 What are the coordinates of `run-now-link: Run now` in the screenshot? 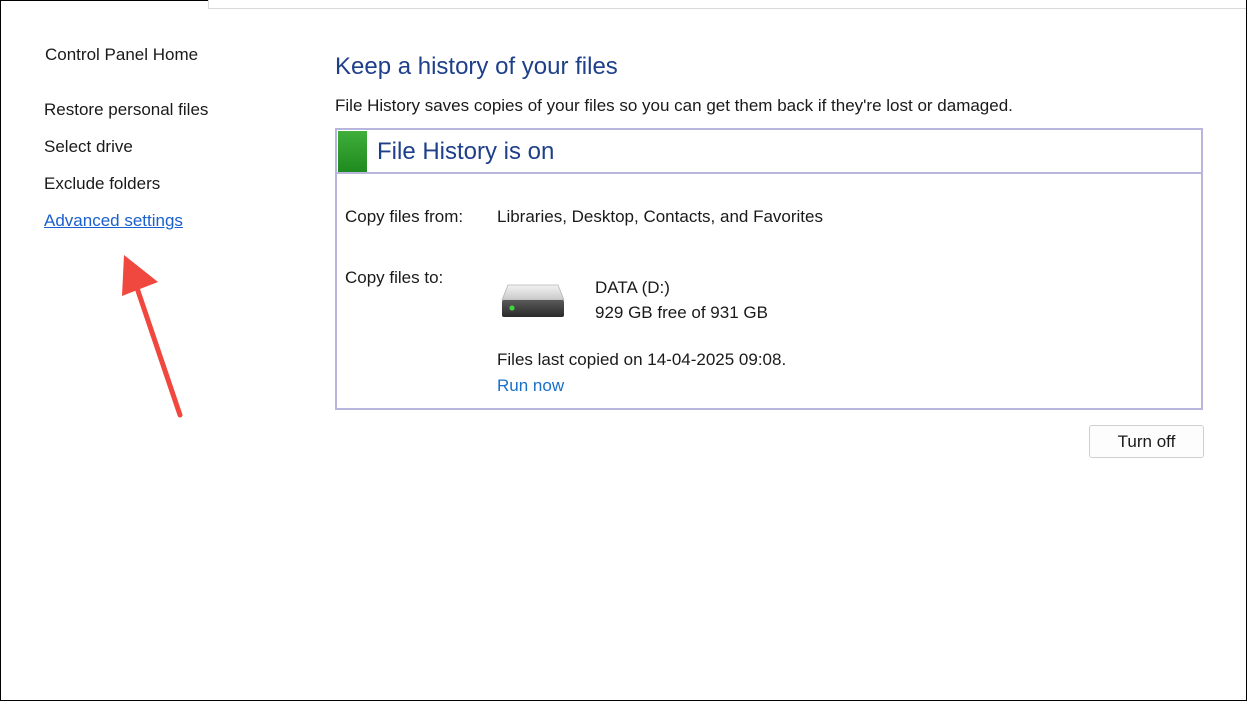 It's located at (530, 386).